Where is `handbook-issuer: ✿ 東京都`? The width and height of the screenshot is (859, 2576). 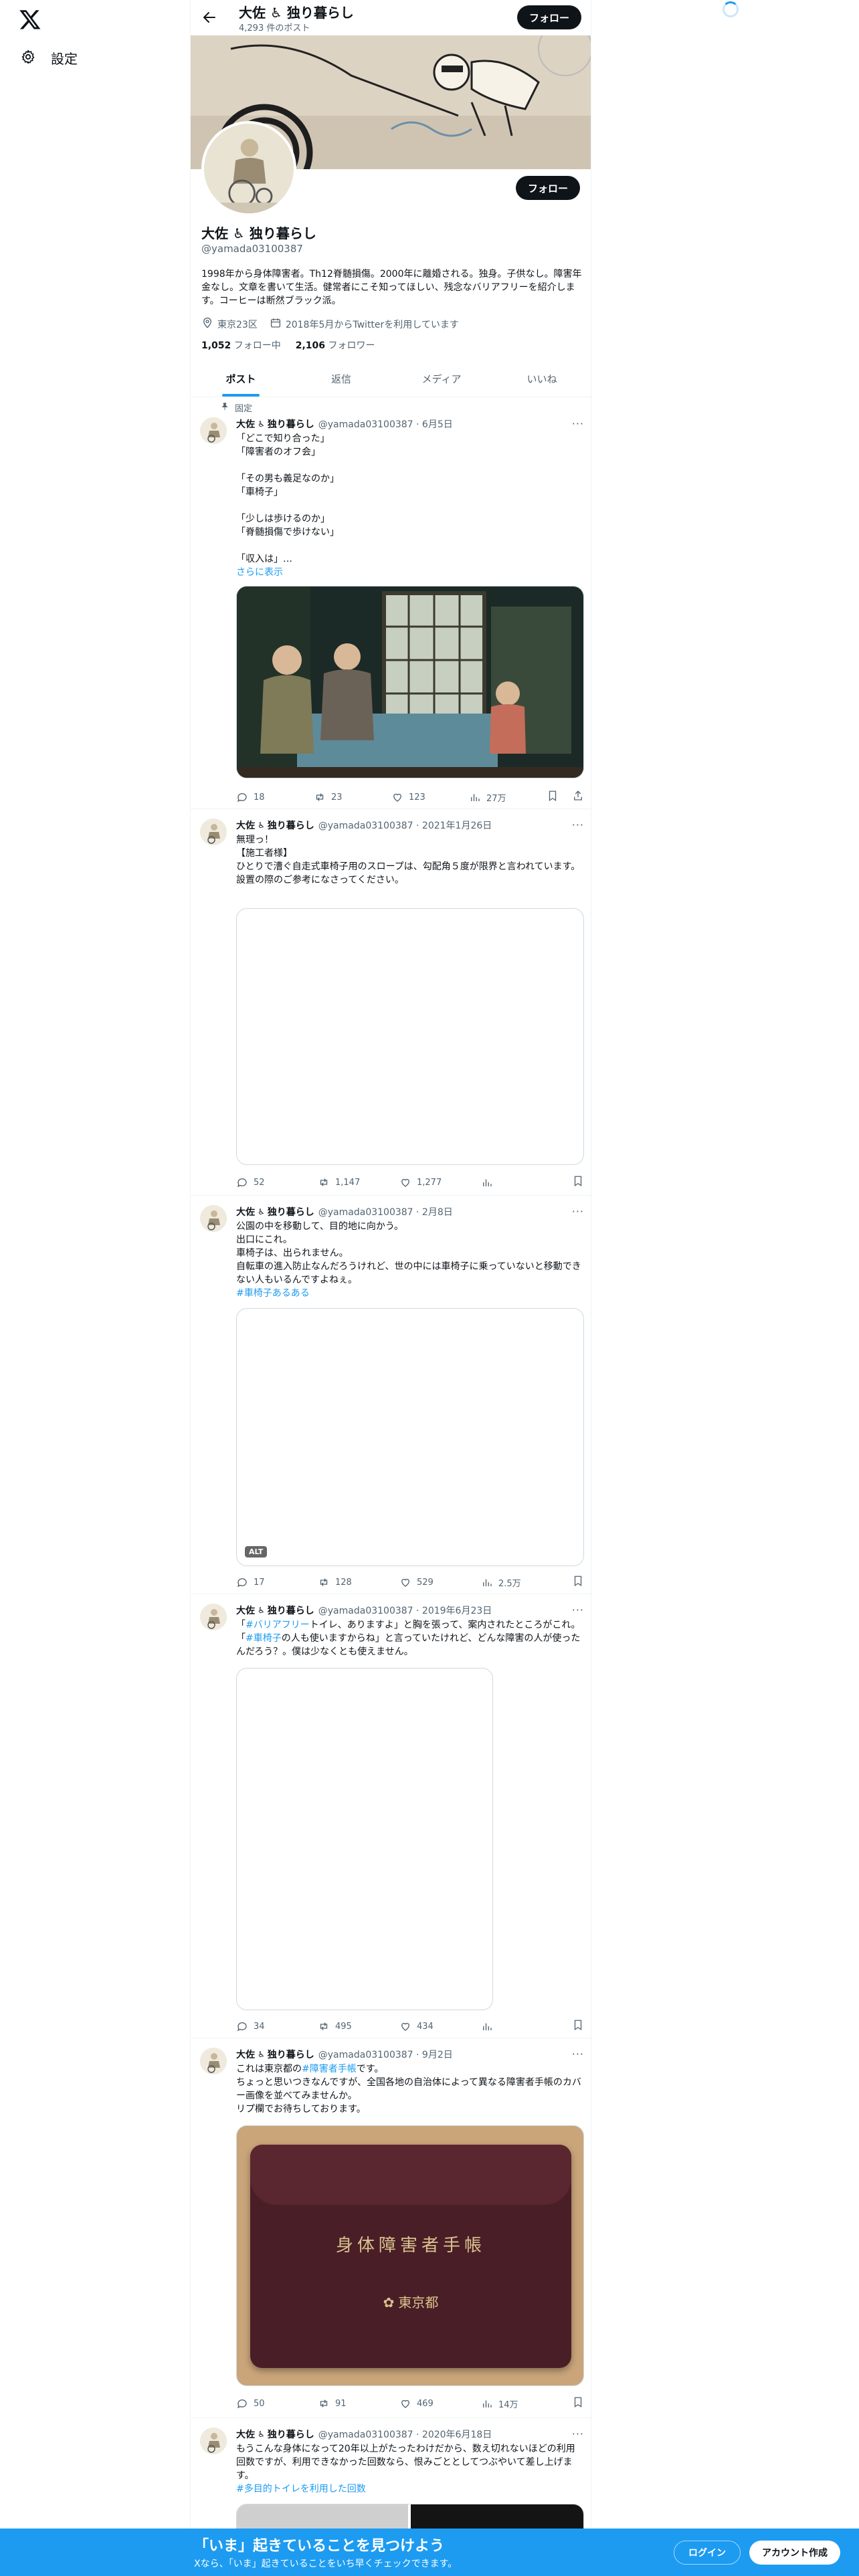 handbook-issuer: ✿ 東京都 is located at coordinates (411, 2303).